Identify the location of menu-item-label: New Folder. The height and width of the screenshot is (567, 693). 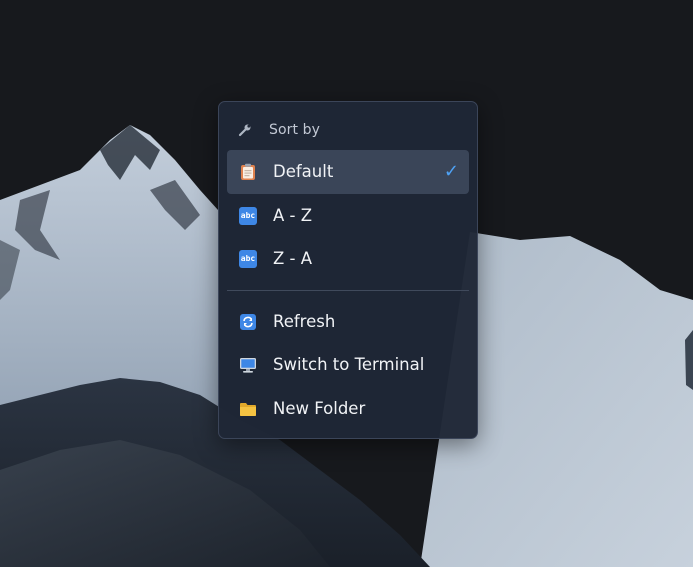
(319, 408).